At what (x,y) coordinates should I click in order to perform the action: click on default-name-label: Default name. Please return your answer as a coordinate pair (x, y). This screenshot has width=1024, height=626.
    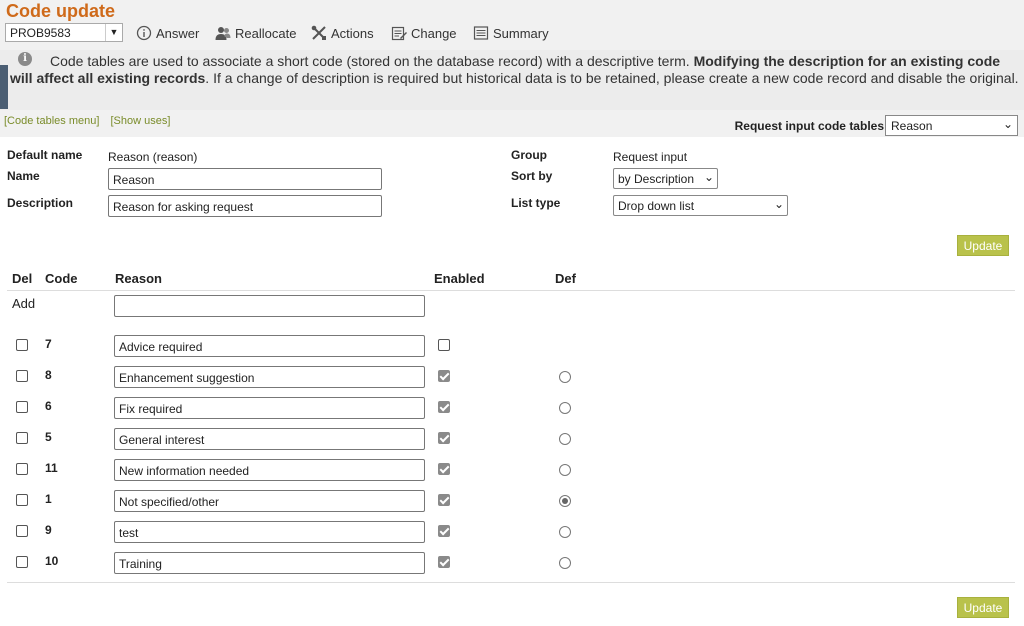
    Looking at the image, I should click on (45, 155).